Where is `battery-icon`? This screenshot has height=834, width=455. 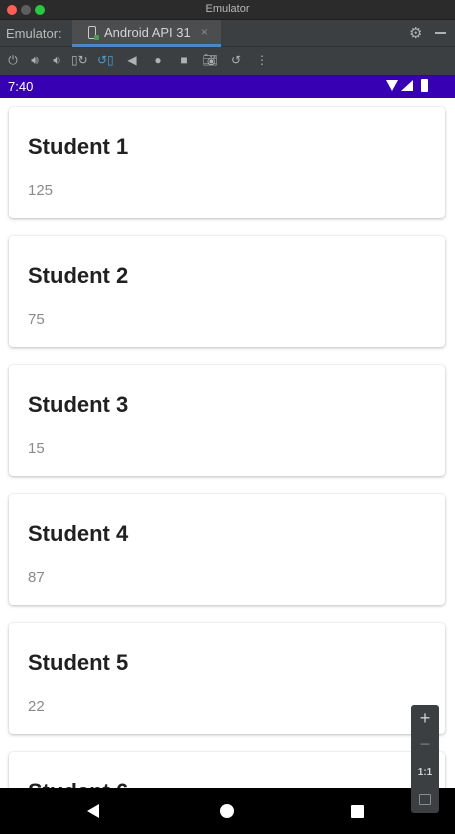
battery-icon is located at coordinates (424, 85).